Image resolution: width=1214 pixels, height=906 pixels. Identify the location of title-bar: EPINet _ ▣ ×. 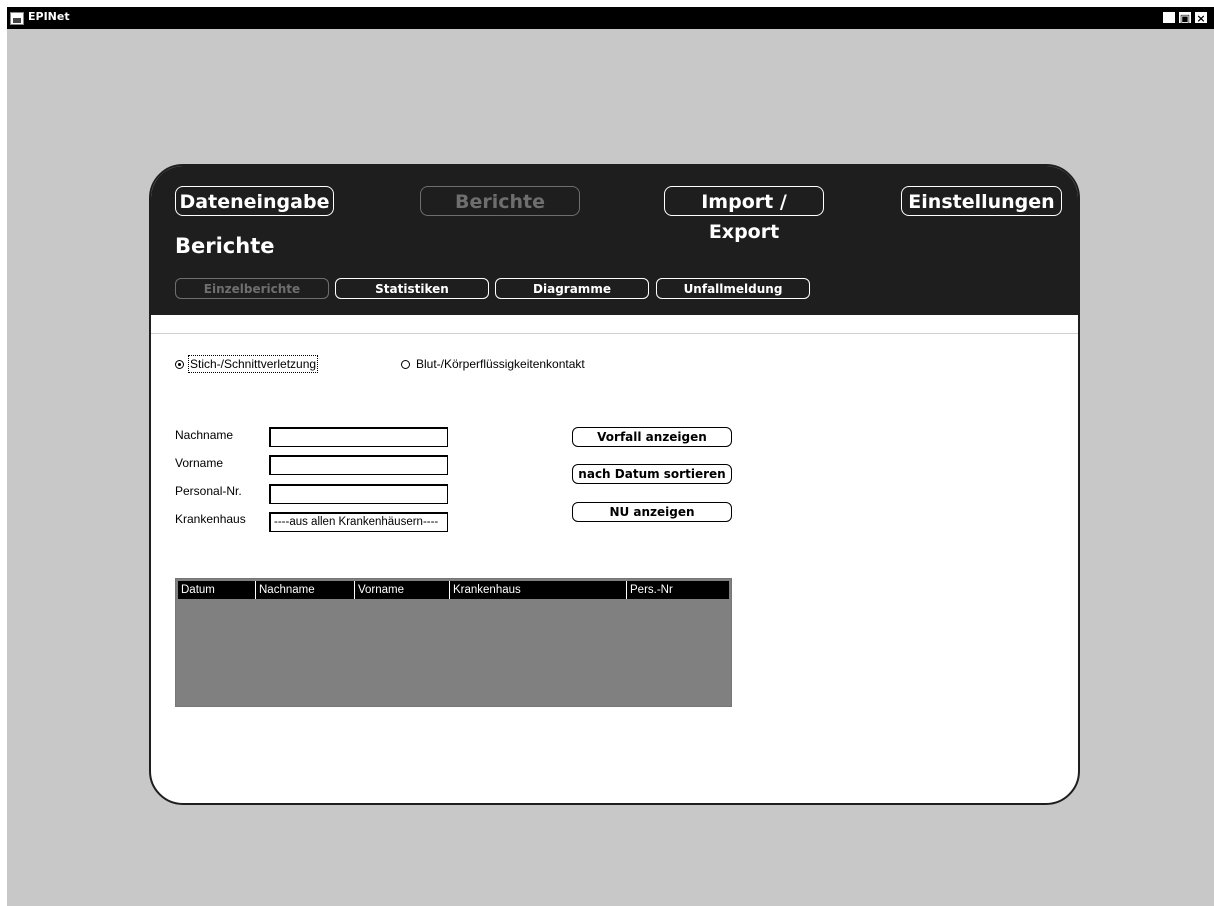
(610, 18).